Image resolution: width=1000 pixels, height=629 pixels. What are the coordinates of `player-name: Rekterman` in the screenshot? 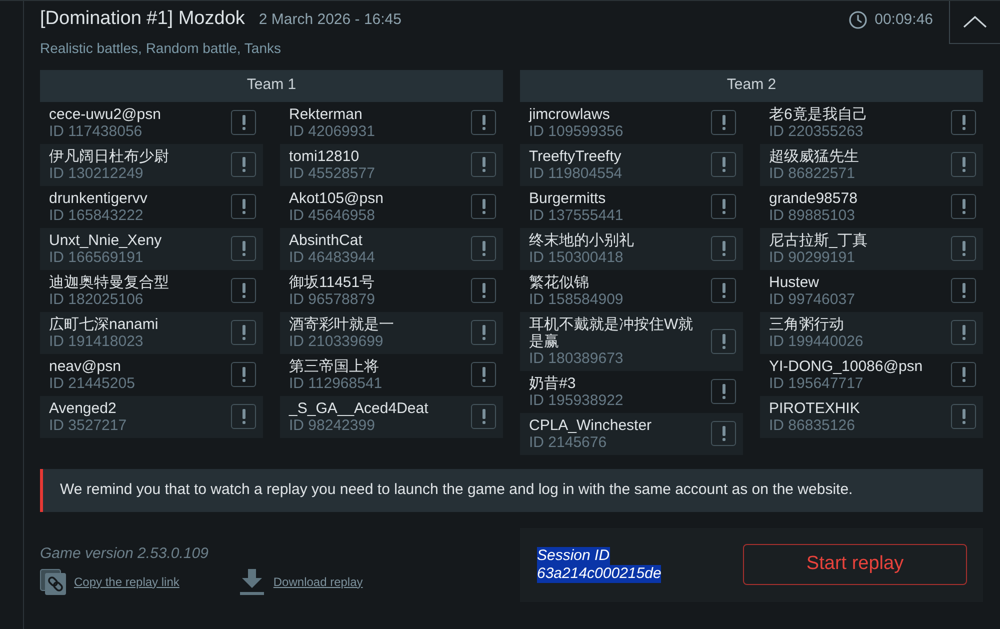 It's located at (326, 114).